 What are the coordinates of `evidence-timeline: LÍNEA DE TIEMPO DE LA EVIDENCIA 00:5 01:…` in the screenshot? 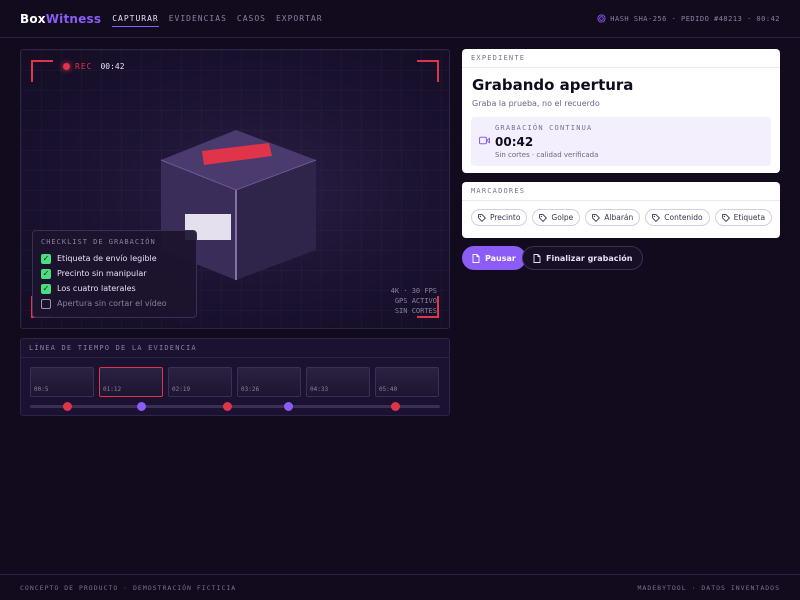 It's located at (235, 377).